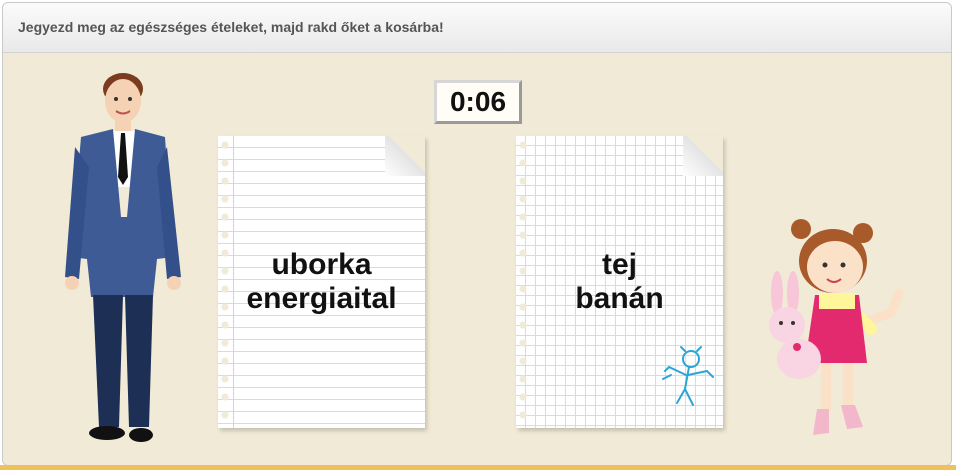 This screenshot has width=956, height=470. I want to click on word-energiaital: energiaital, so click(321, 298).